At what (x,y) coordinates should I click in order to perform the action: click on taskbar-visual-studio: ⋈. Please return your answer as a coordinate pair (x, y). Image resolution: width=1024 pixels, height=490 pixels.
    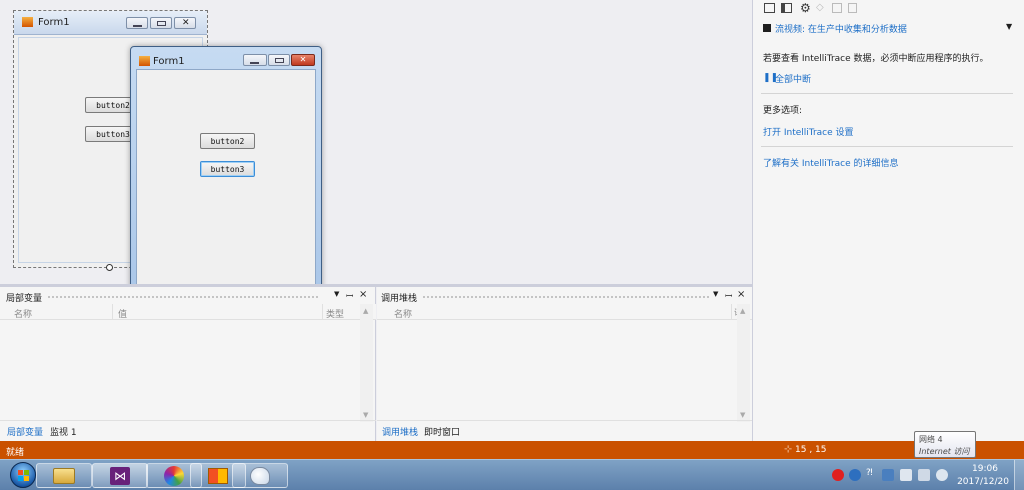
    Looking at the image, I should click on (120, 475).